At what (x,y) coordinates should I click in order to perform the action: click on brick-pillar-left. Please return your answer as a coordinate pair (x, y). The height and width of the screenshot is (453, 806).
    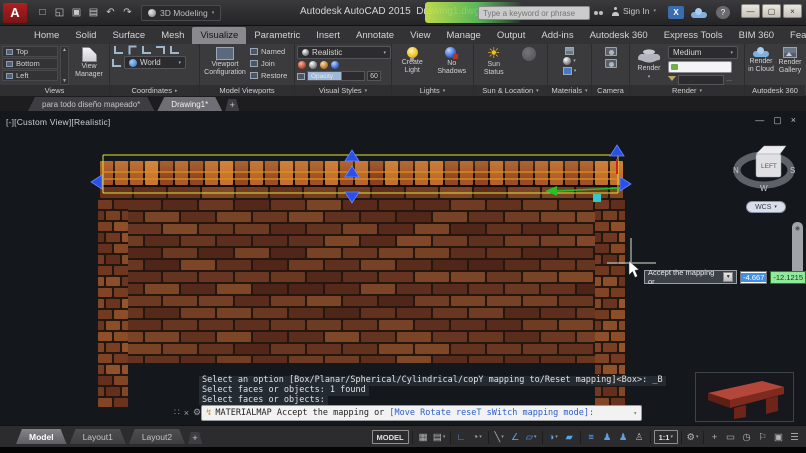
    Looking at the image, I should click on (113, 304).